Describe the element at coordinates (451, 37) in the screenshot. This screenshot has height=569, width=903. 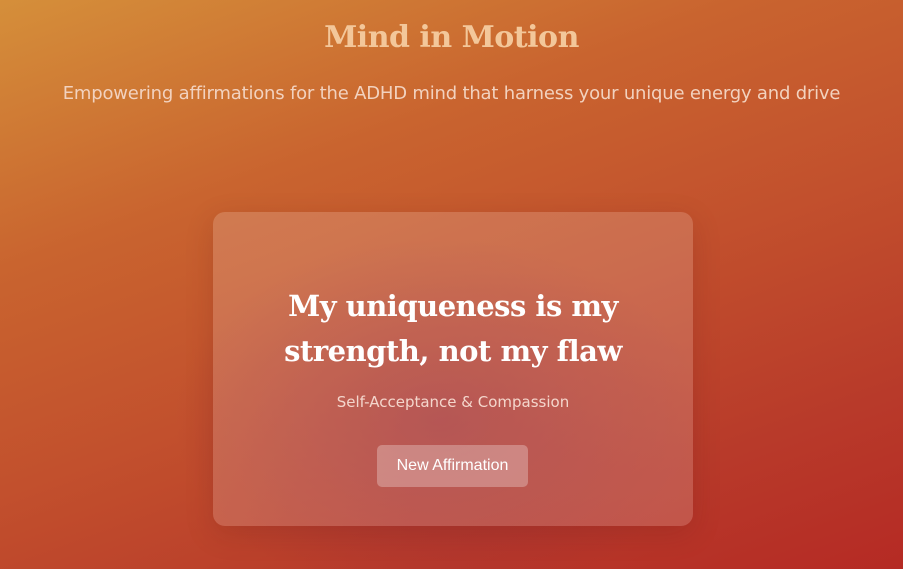
I see `page-title: Mind in Motion` at that location.